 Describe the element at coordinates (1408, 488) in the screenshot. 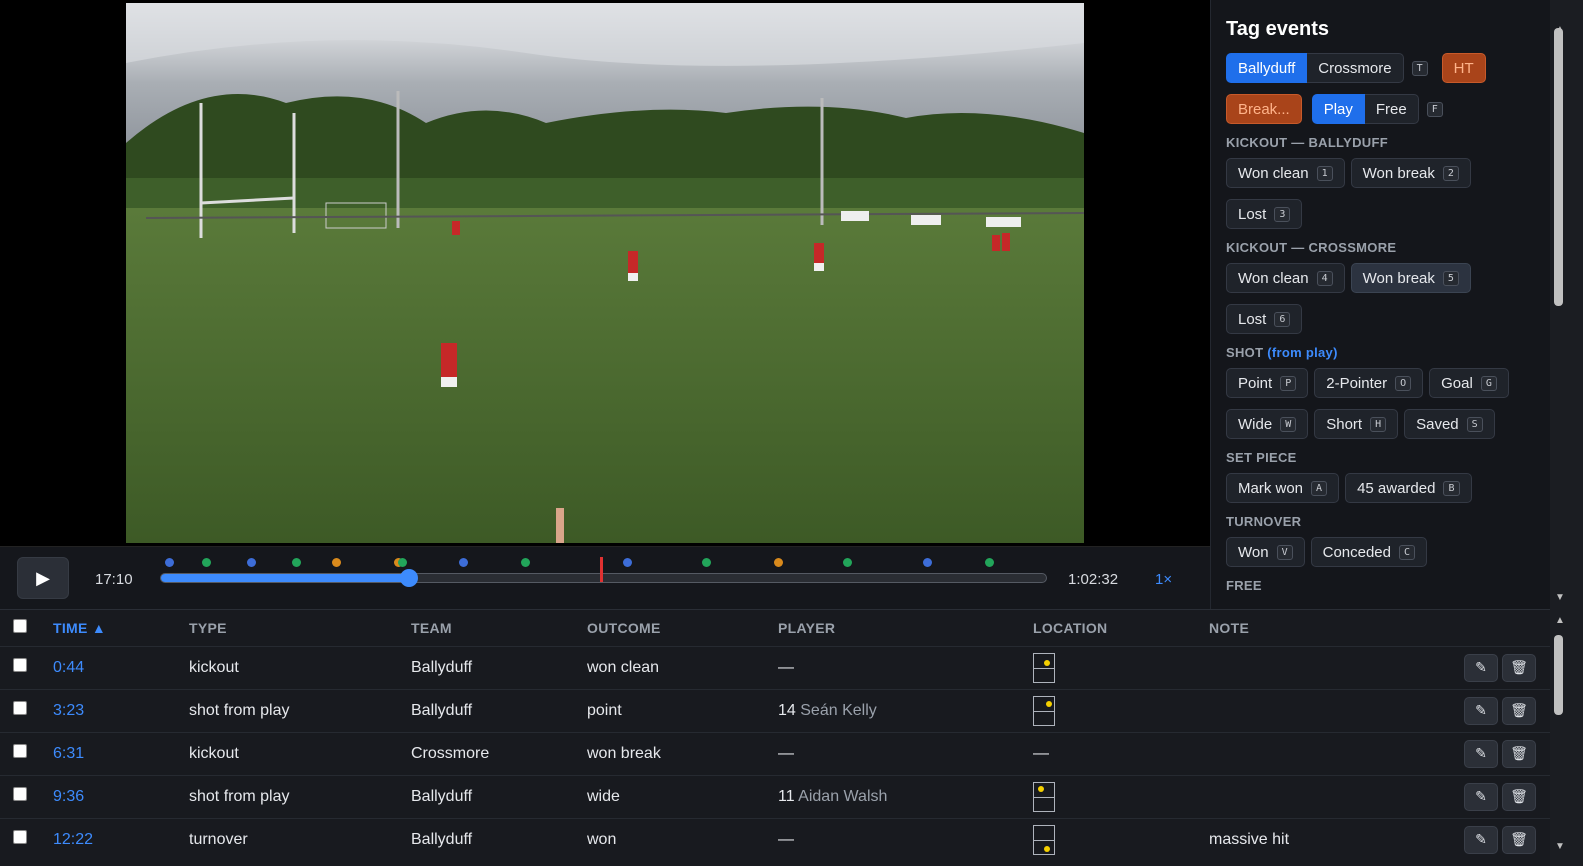

I see `set-piece-45-awarded-button: 45 awarded B` at that location.